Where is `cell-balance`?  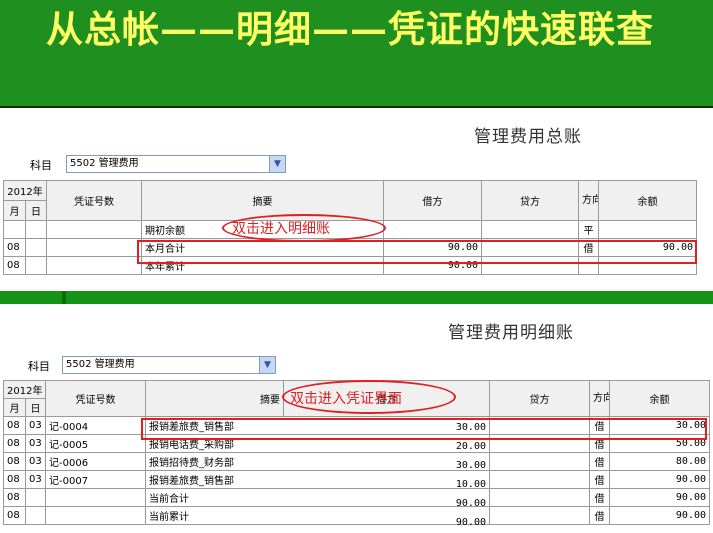
cell-balance is located at coordinates (648, 230).